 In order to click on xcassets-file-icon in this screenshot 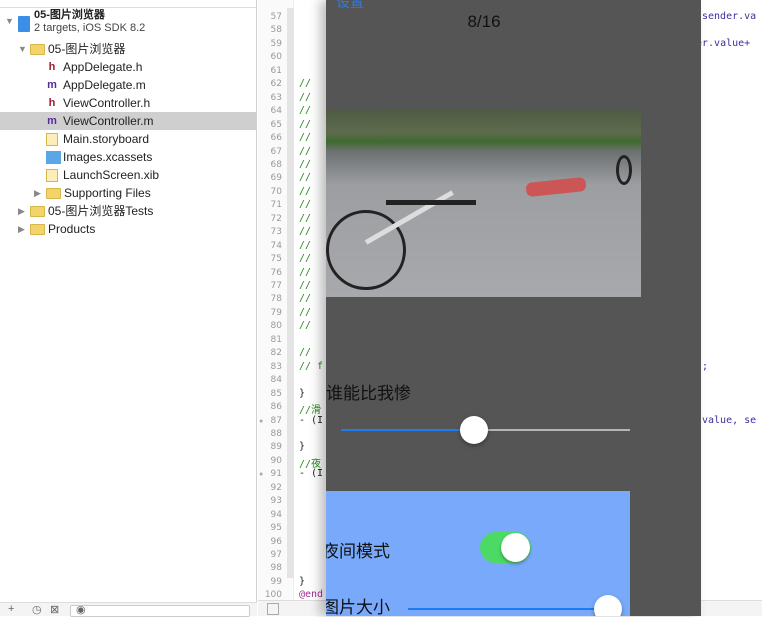, I will do `click(53, 157)`.